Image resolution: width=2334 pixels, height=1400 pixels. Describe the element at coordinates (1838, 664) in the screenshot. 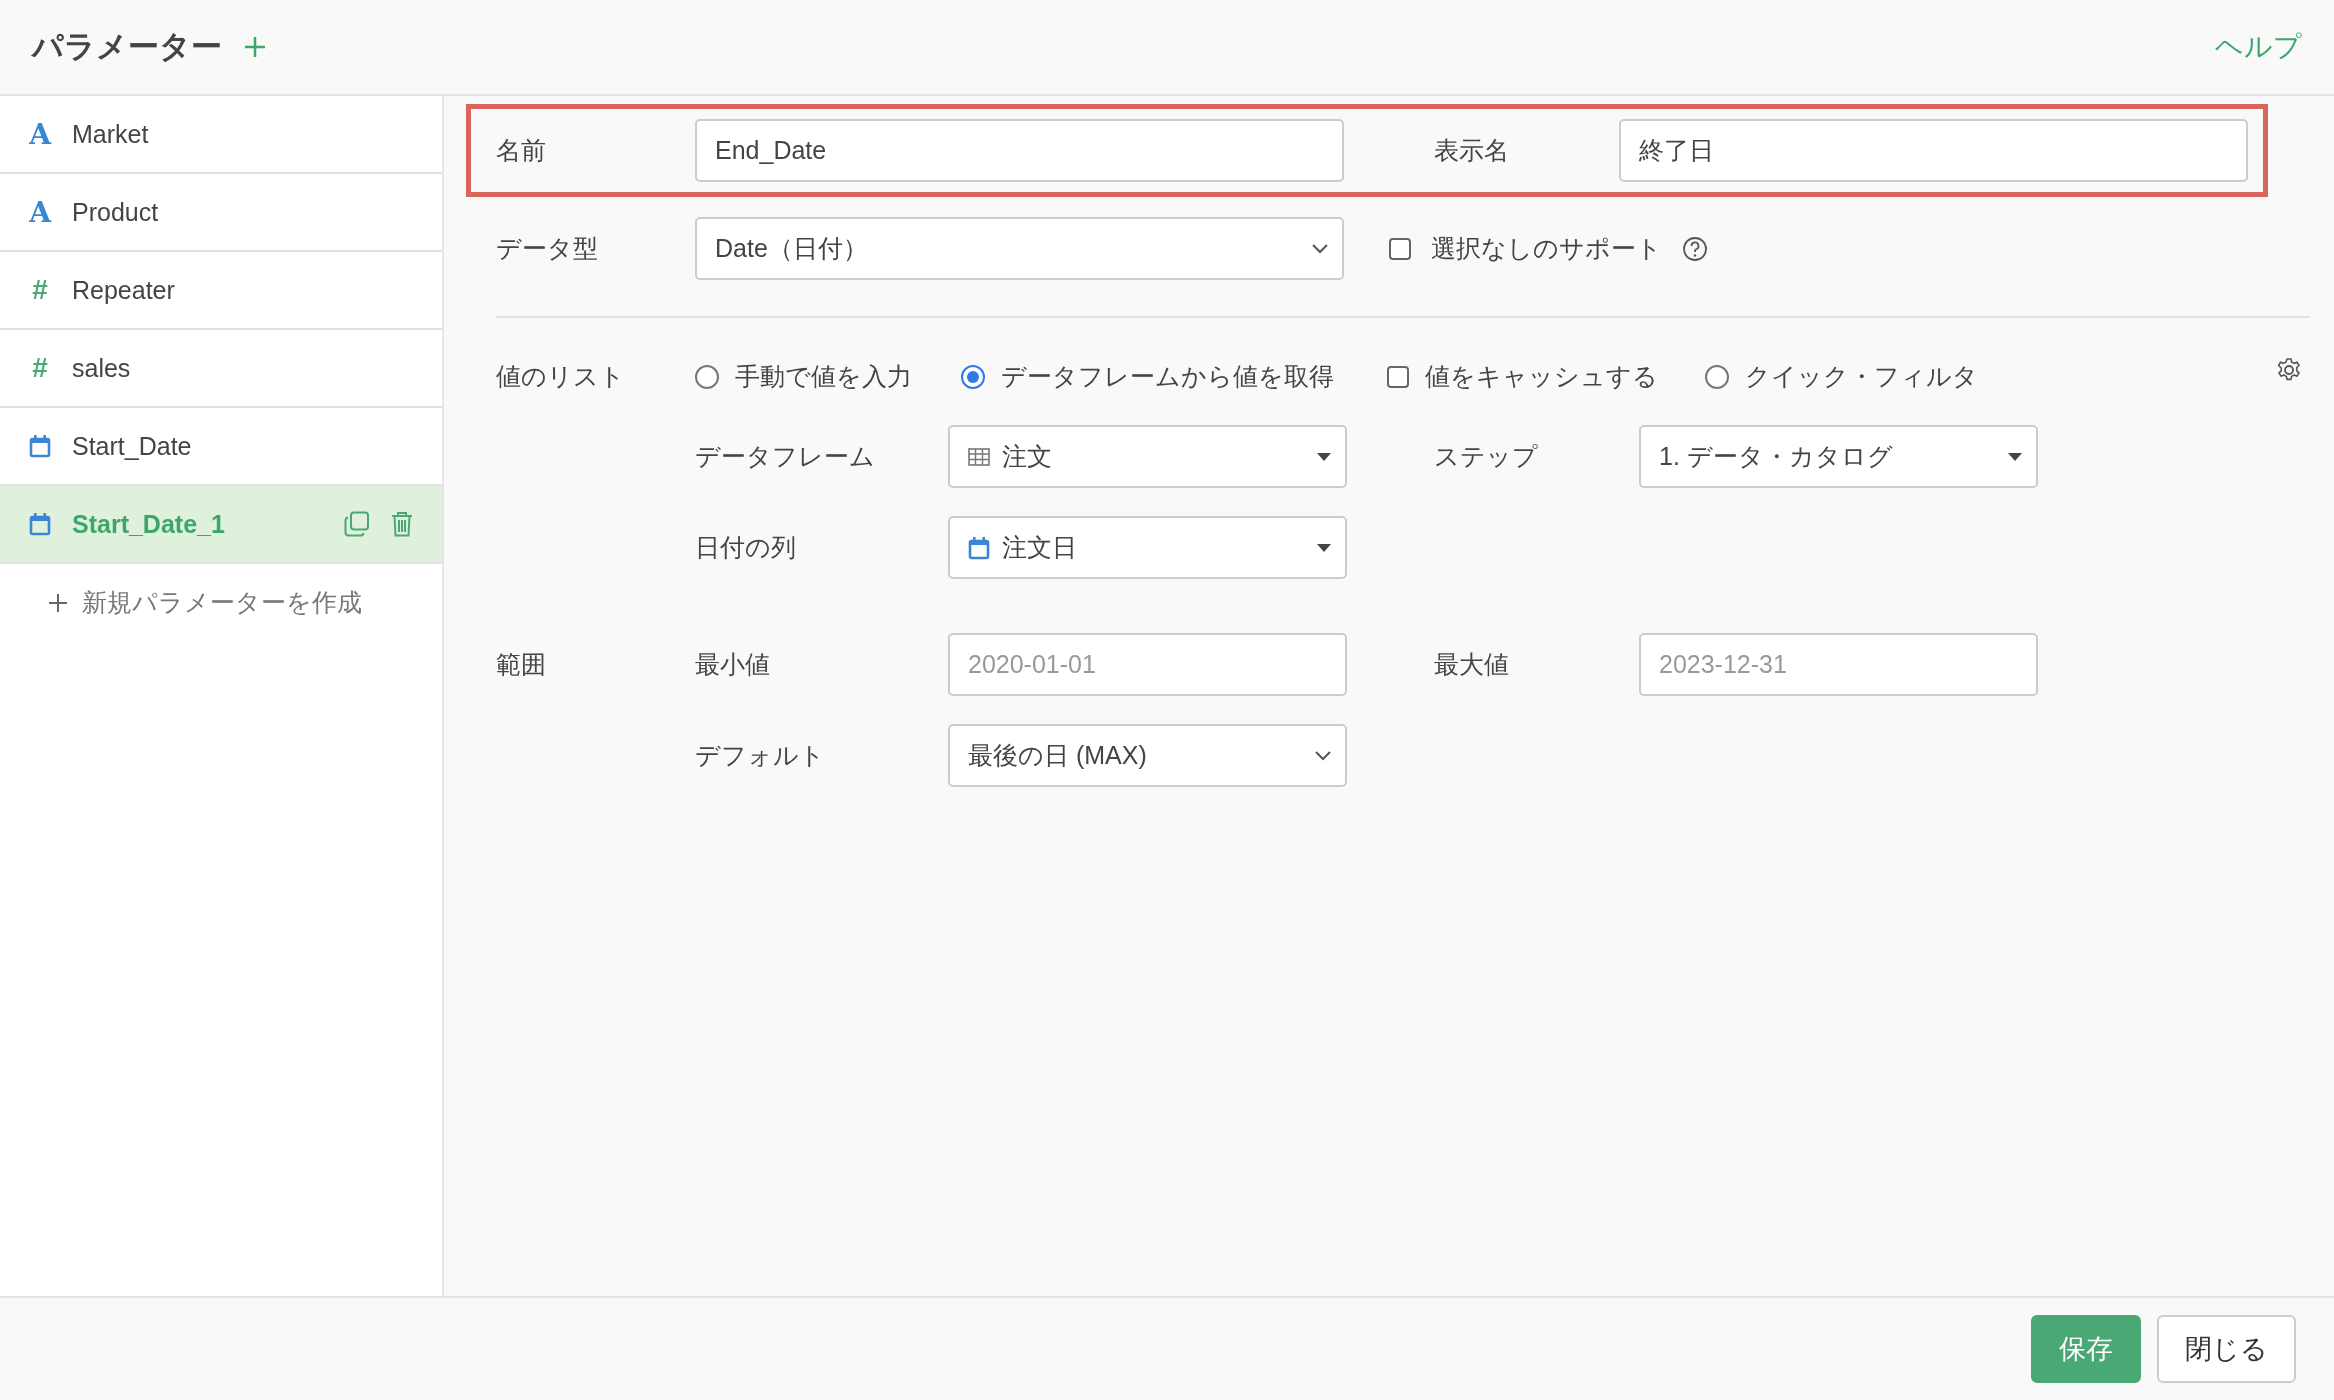

I see `max-value-field: 2023-12-31` at that location.